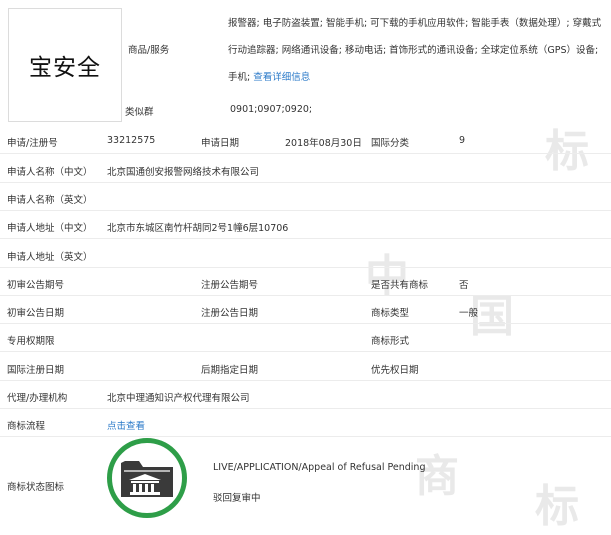 The height and width of the screenshot is (535, 611). Describe the element at coordinates (271, 109) in the screenshot. I see `similar-group-value: 0901;0907;0920;` at that location.